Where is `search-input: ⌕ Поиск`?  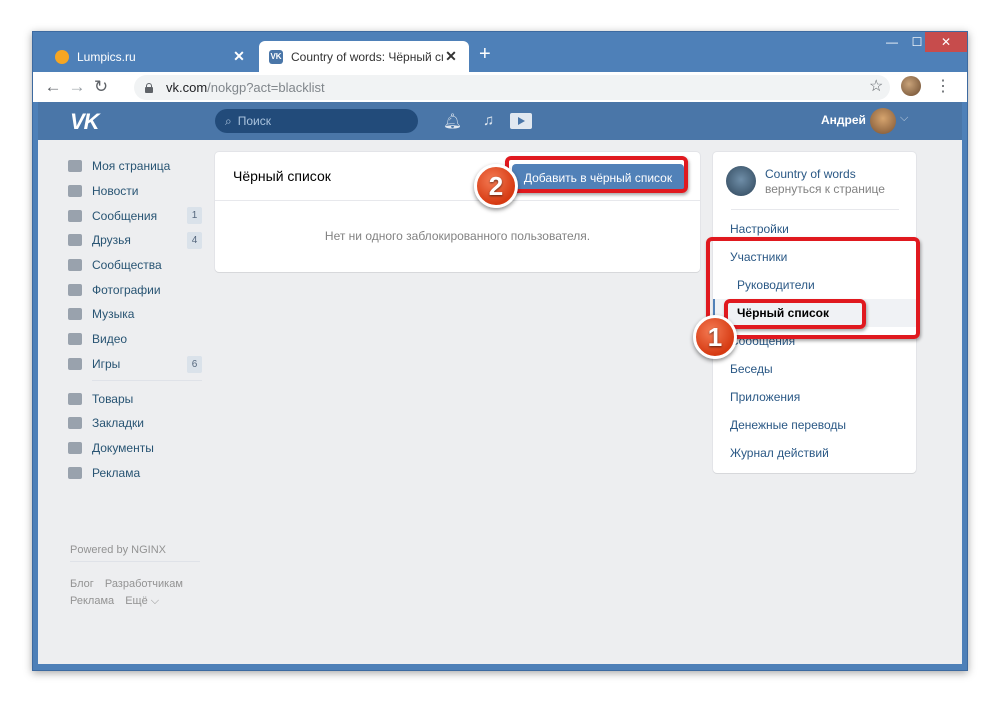
search-input: ⌕ Поиск is located at coordinates (316, 121).